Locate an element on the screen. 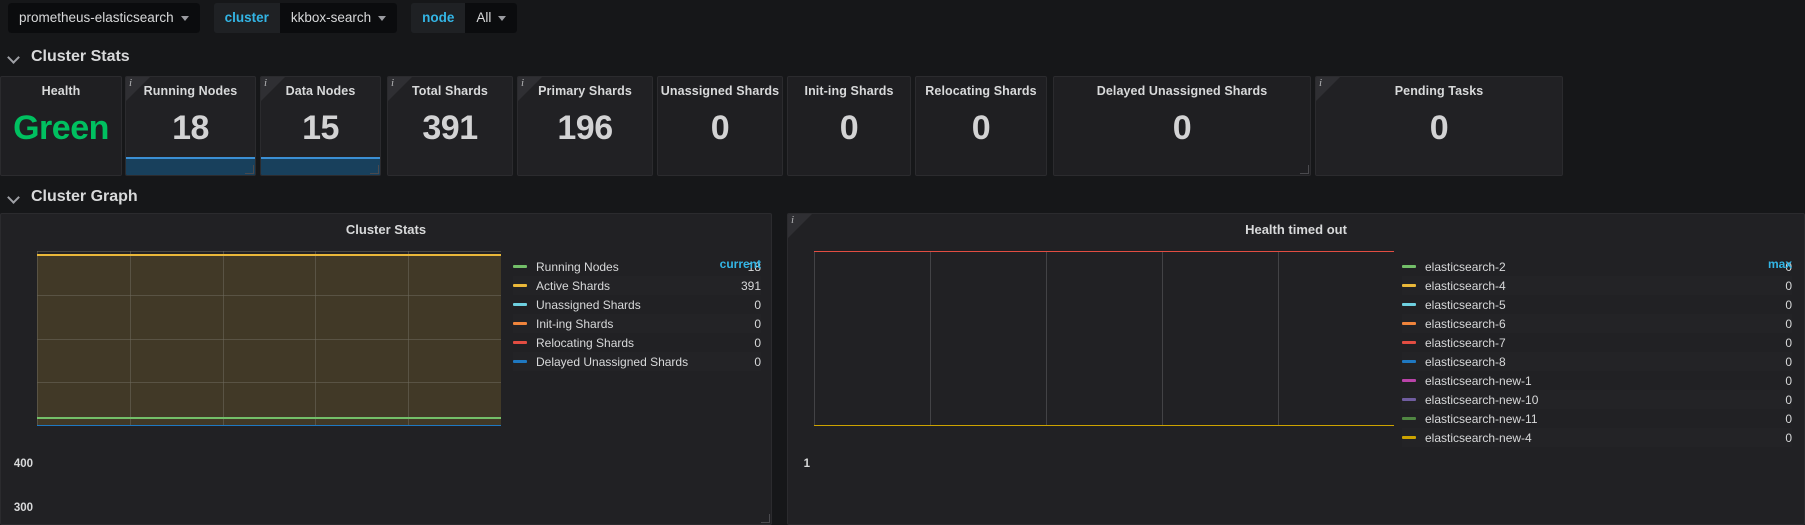  series-line-active-shards is located at coordinates (269, 254).